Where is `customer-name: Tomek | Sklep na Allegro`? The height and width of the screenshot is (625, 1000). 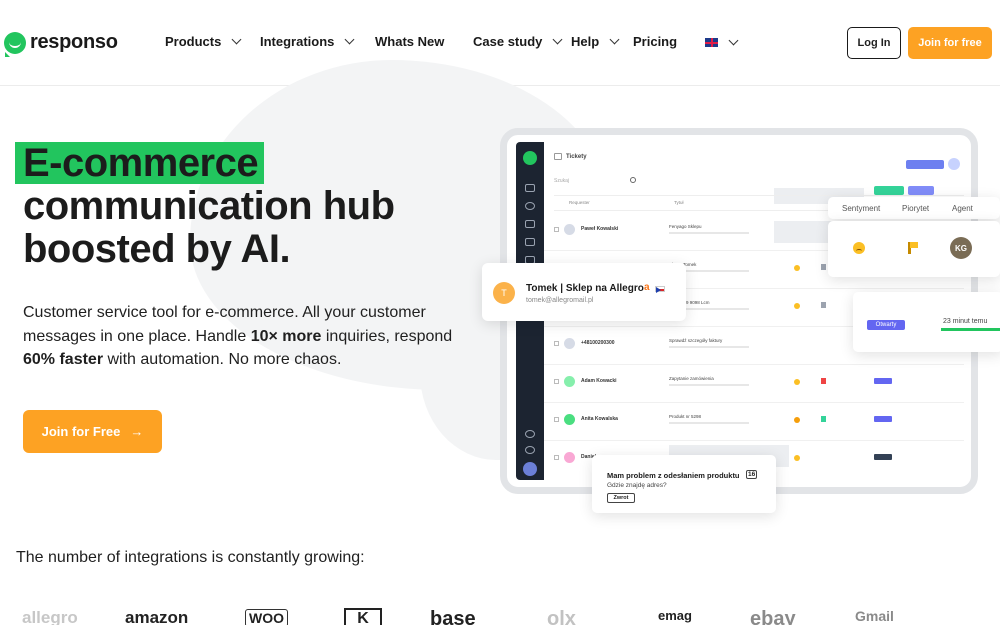 customer-name: Tomek | Sklep na Allegro is located at coordinates (585, 288).